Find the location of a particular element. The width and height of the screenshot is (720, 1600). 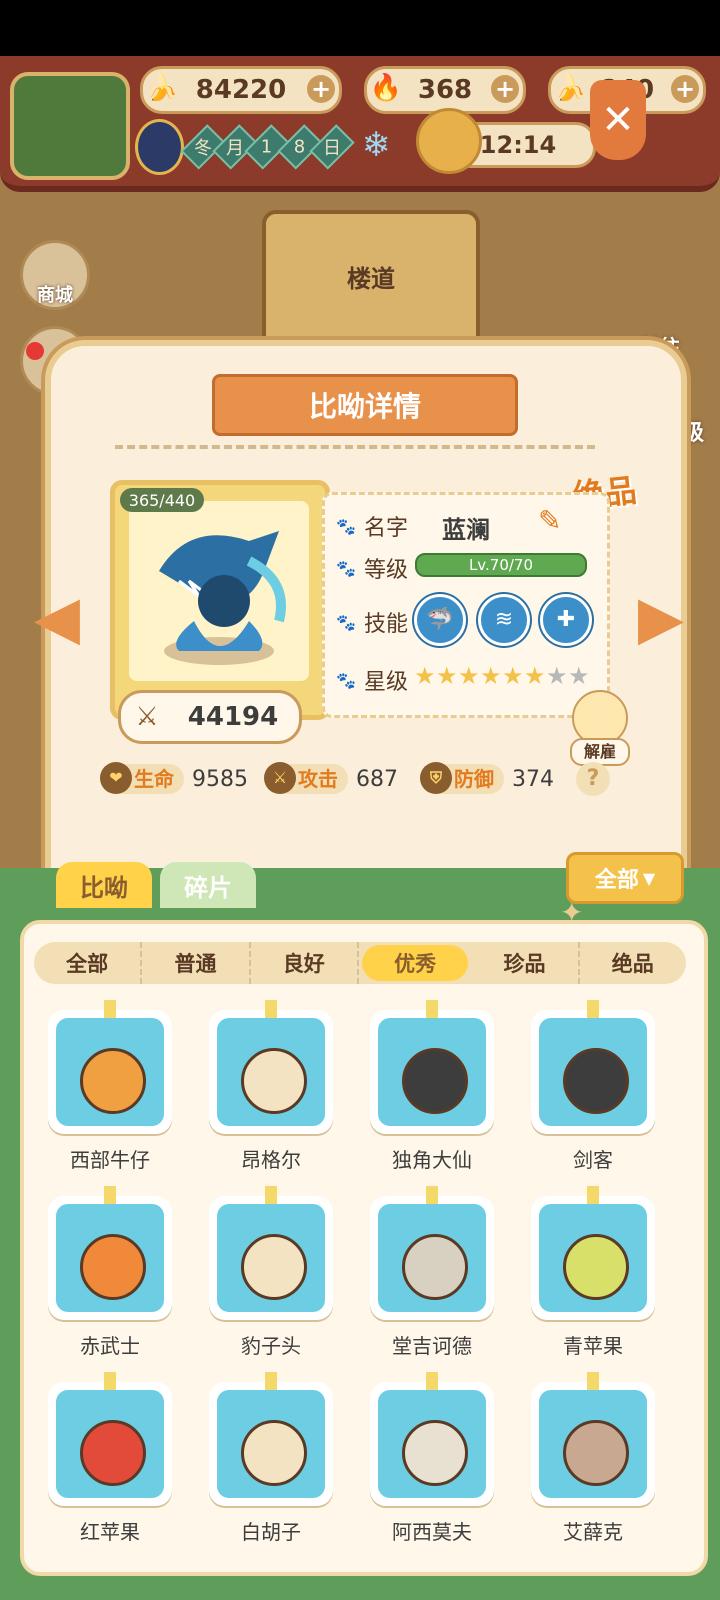

status-bar is located at coordinates (360, 28).